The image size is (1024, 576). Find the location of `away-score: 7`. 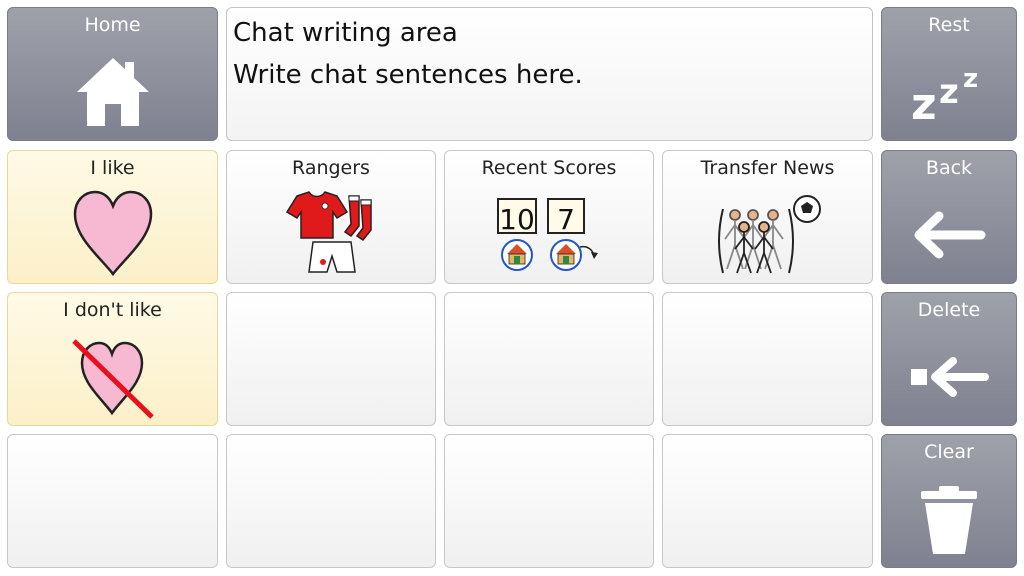

away-score: 7 is located at coordinates (566, 219).